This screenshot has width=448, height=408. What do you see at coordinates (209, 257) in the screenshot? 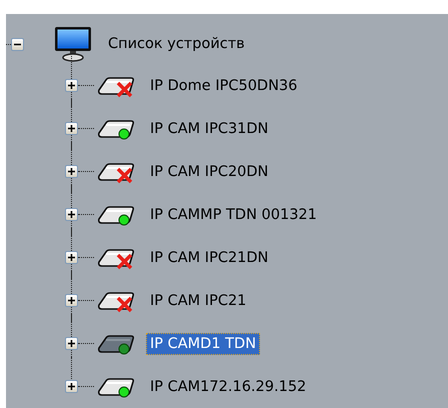
I see `tree-item-label: IP CAM IPC21DN` at bounding box center [209, 257].